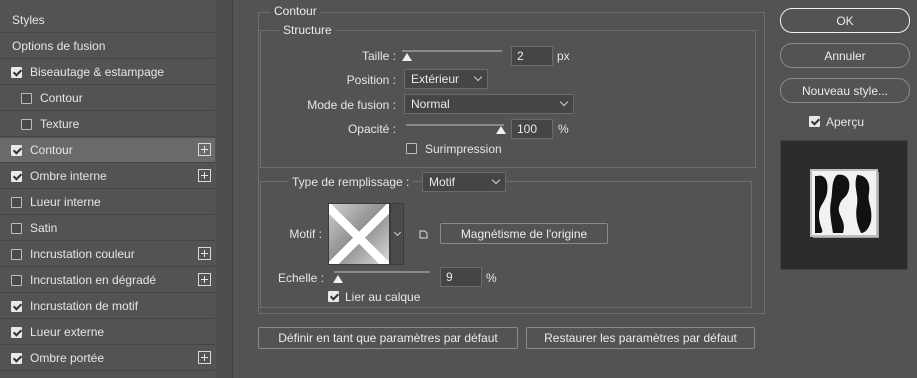 The image size is (917, 378). What do you see at coordinates (300, 278) in the screenshot?
I see `scale-label: Echelle :` at bounding box center [300, 278].